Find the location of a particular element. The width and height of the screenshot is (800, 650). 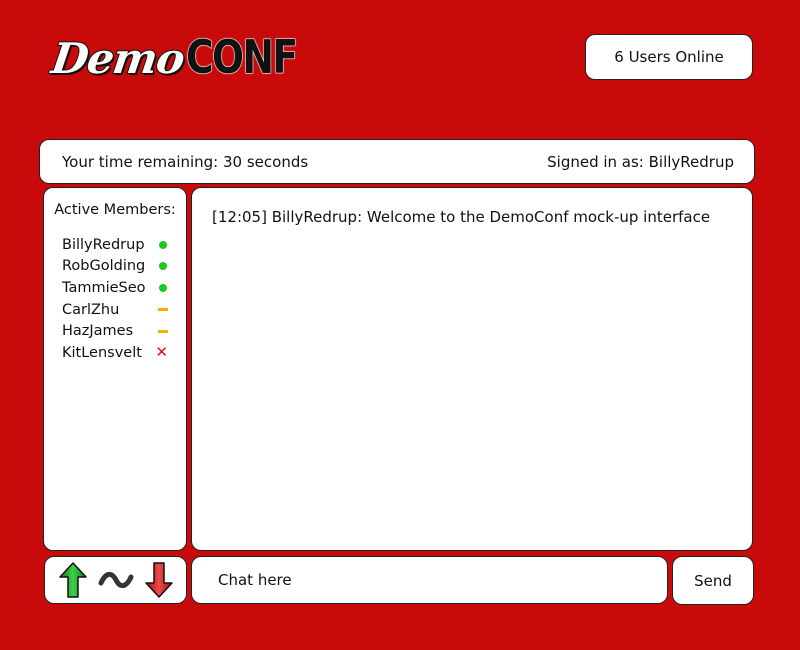

member-item: CarlZhu is located at coordinates (115, 310).